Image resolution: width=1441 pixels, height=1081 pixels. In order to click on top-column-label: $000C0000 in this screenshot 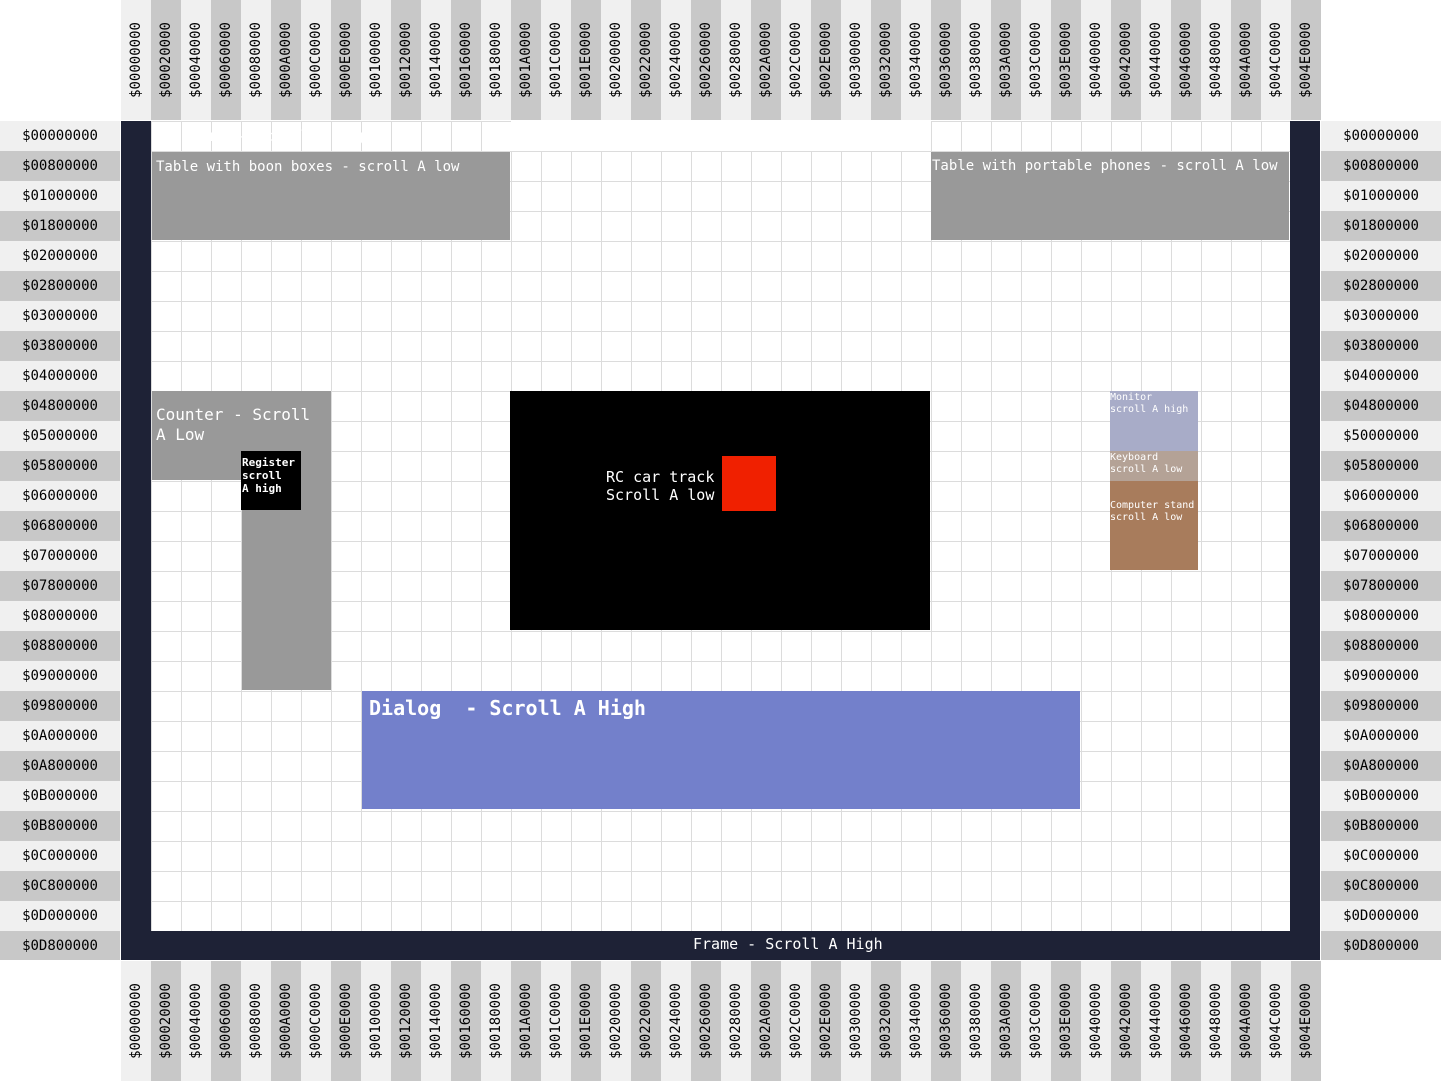, I will do `click(316, 60)`.